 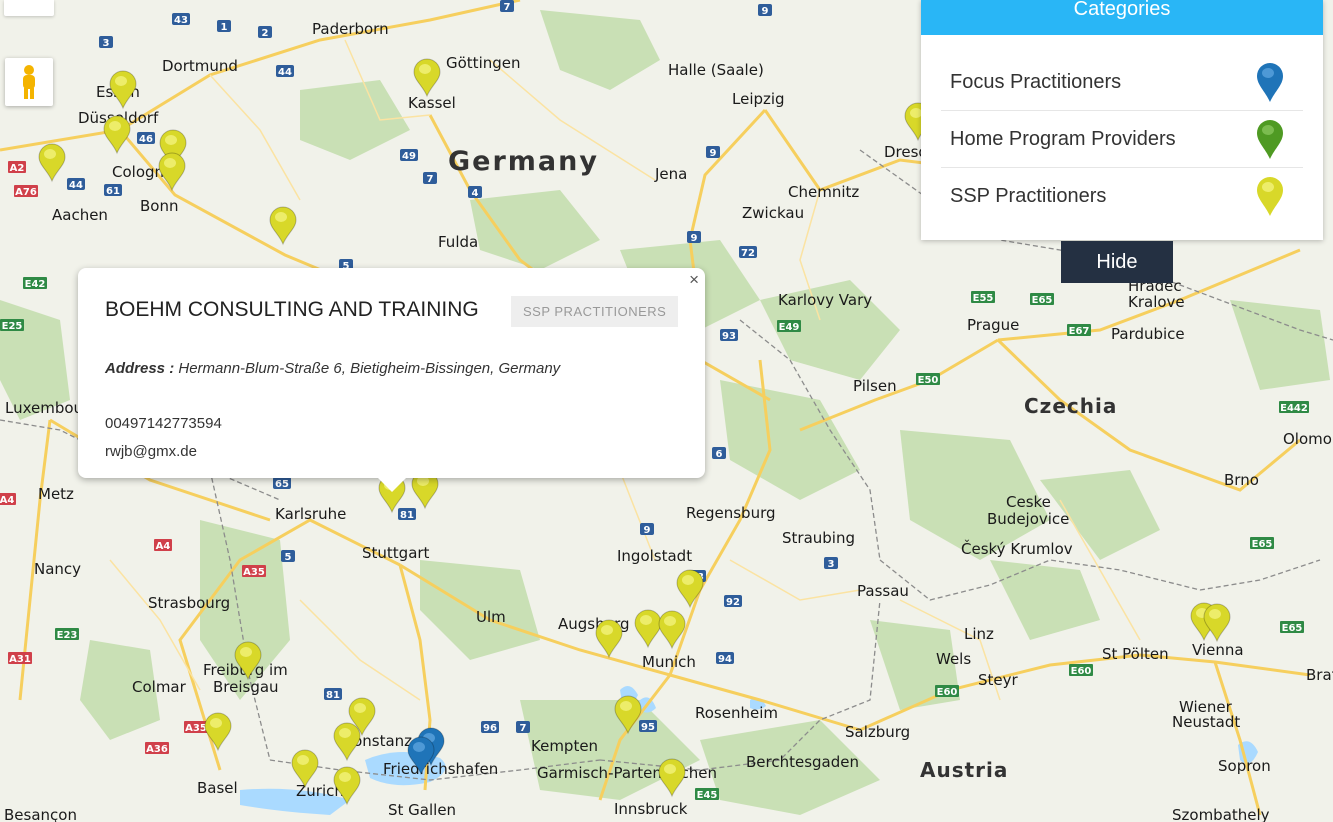 What do you see at coordinates (883, 591) in the screenshot?
I see `city-label: Passau` at bounding box center [883, 591].